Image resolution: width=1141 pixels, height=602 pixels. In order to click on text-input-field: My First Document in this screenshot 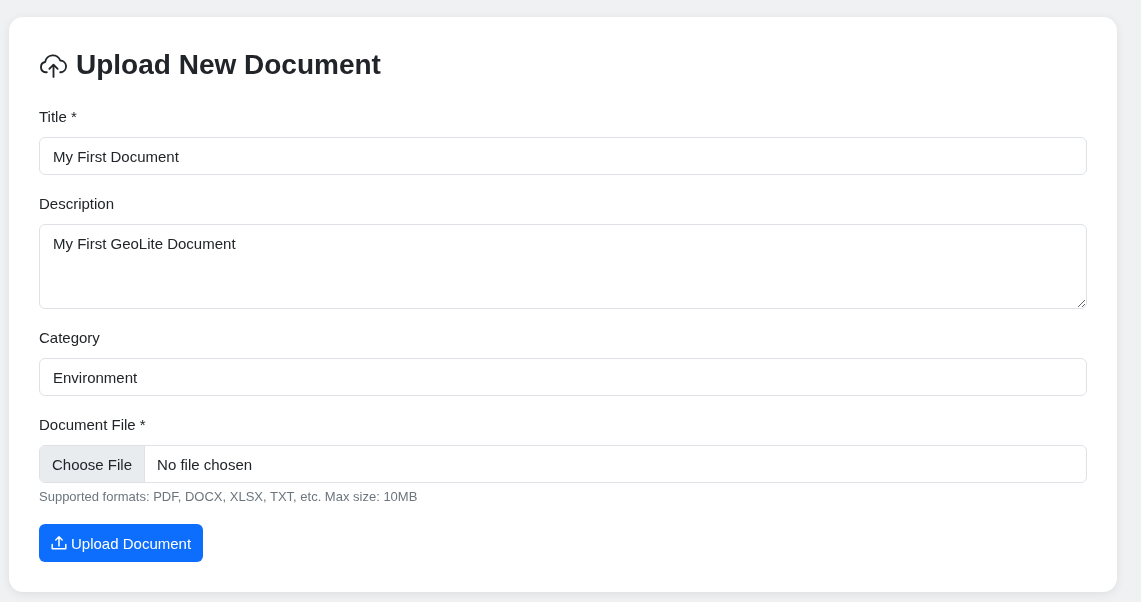, I will do `click(563, 156)`.